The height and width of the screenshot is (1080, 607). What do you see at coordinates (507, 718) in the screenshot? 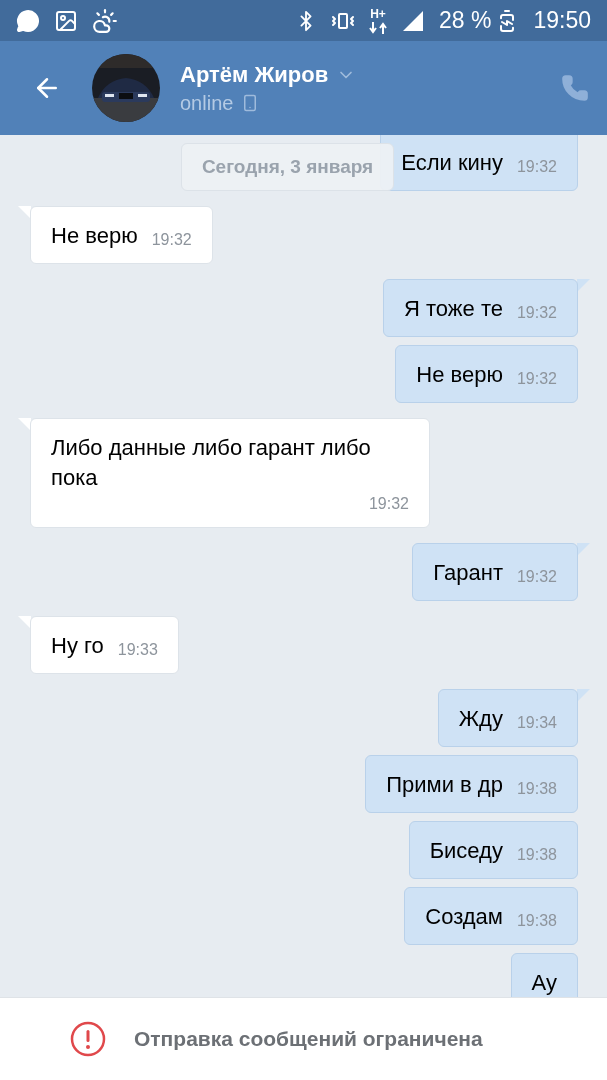
I see `outgoing-message: Жду 19:34` at bounding box center [507, 718].